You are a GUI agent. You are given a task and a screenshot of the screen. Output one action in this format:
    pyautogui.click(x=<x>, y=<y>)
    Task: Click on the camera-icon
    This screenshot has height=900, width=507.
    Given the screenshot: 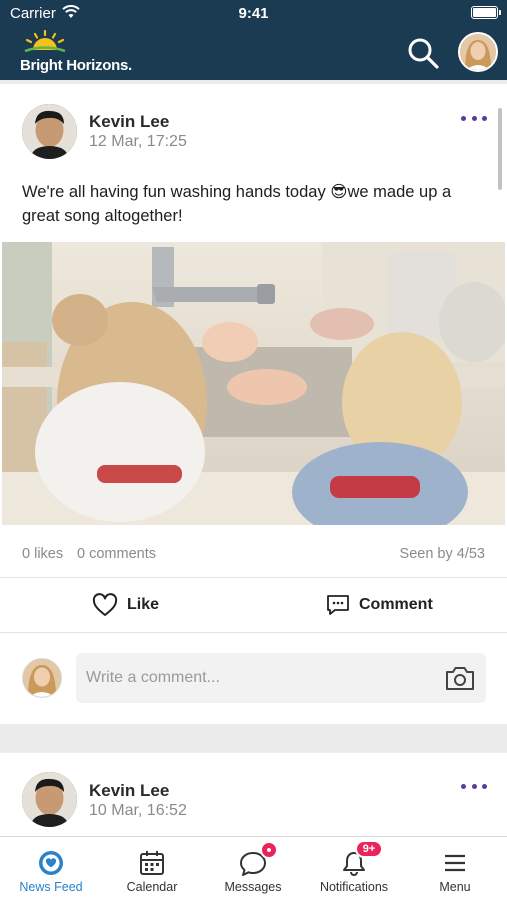 What is the action you would take?
    pyautogui.click(x=460, y=678)
    